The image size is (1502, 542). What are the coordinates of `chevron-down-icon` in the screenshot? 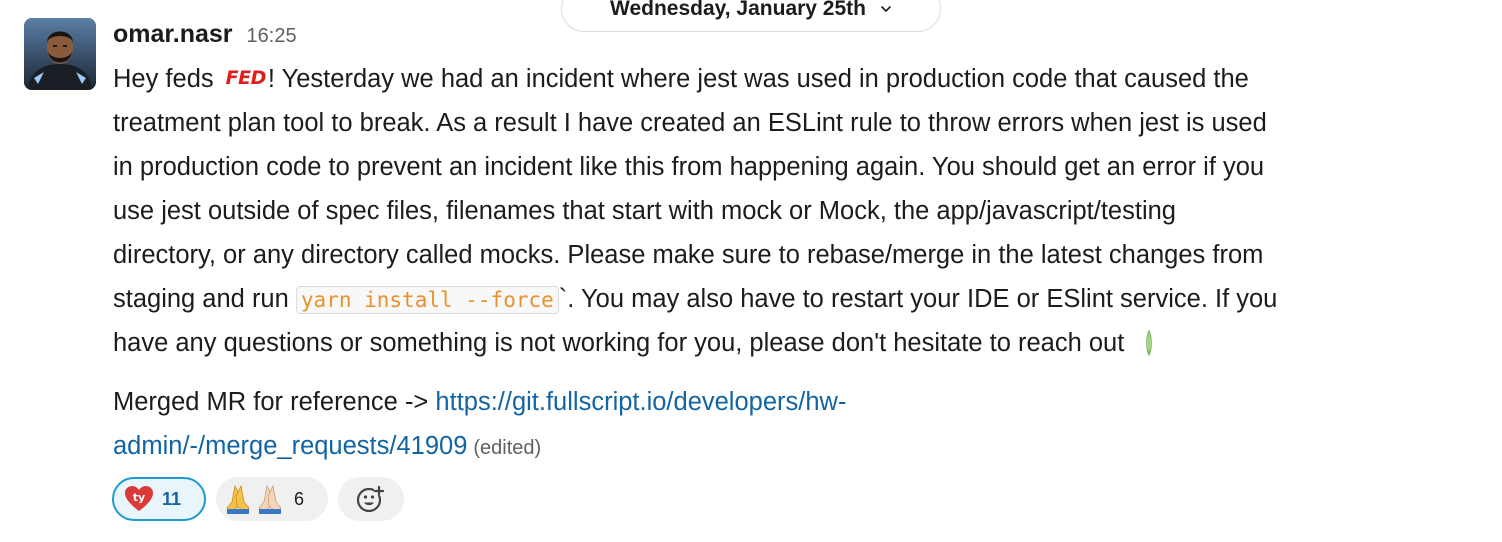 It's located at (886, 9).